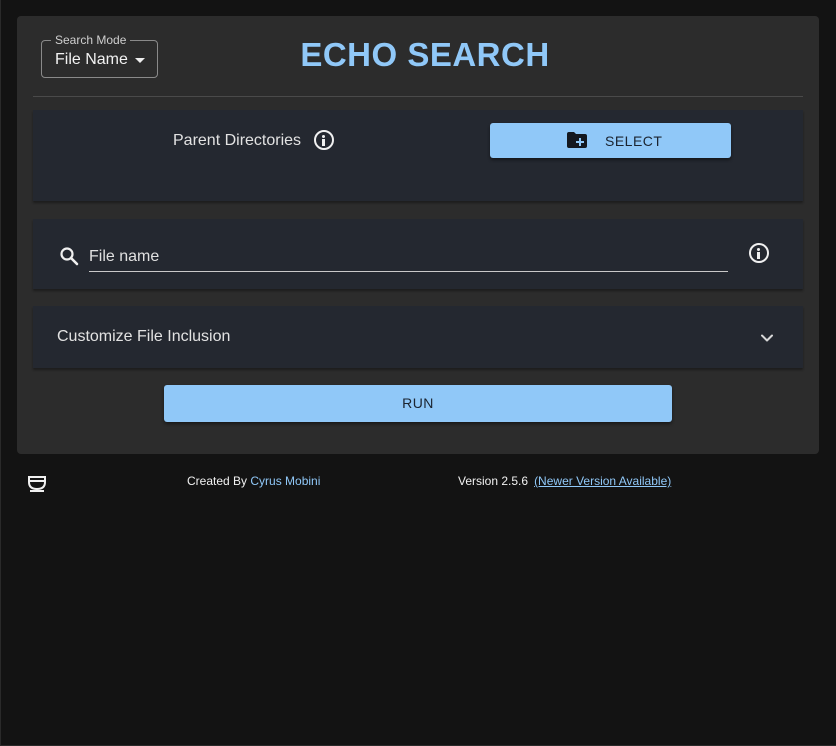 This screenshot has height=746, width=836. What do you see at coordinates (408, 257) in the screenshot?
I see `file-name-input` at bounding box center [408, 257].